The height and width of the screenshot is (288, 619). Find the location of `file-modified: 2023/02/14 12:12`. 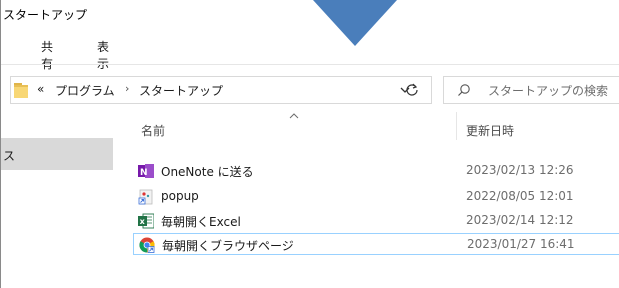

file-modified: 2023/02/14 12:12 is located at coordinates (520, 220).